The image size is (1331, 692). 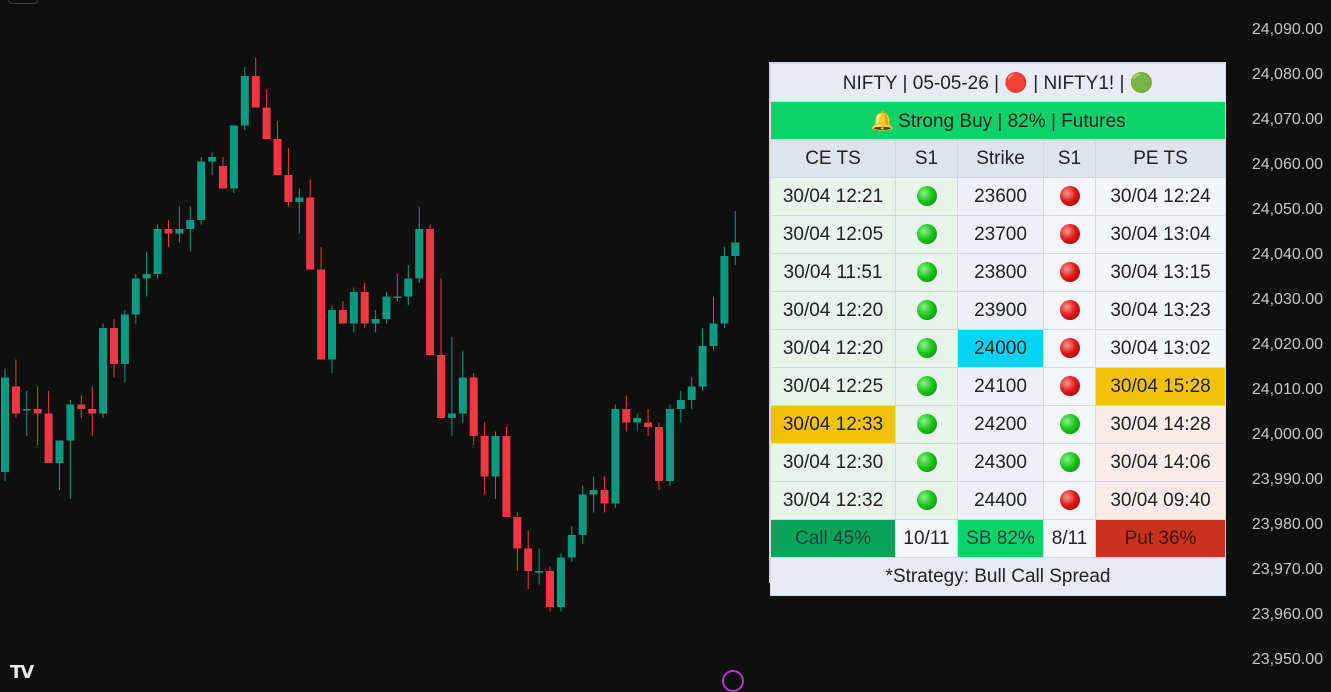 I want to click on summary-call-fraction: 10/11, so click(x=926, y=538).